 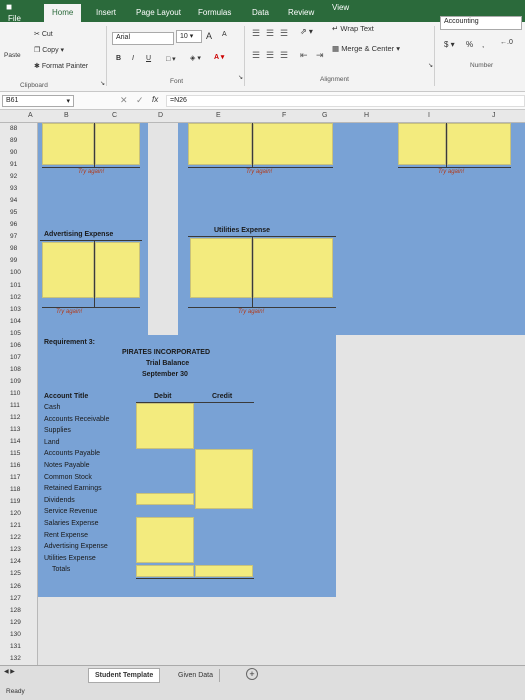 What do you see at coordinates (483, 44) in the screenshot?
I see `comma-button: ,` at bounding box center [483, 44].